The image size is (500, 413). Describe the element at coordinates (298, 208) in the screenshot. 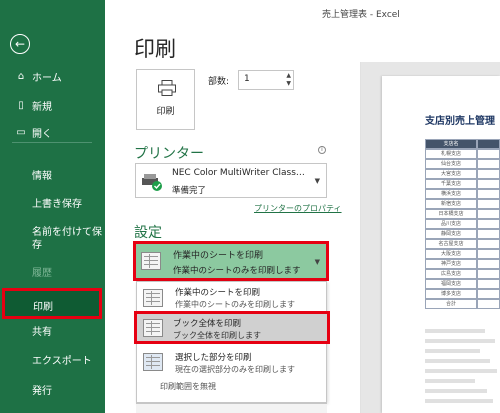

I see `printer-properties-link: プリンターのプロパティ` at that location.